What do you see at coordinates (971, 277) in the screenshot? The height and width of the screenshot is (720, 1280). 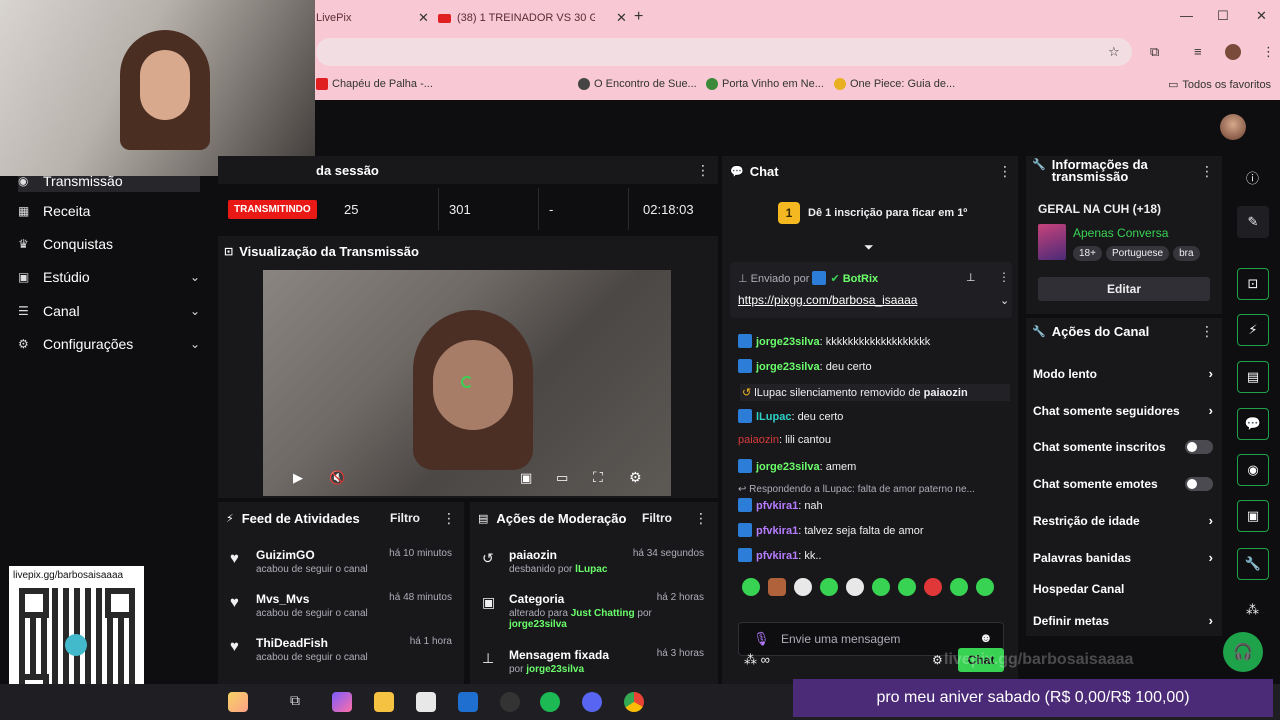 I see `pin-icon: ⊥` at bounding box center [971, 277].